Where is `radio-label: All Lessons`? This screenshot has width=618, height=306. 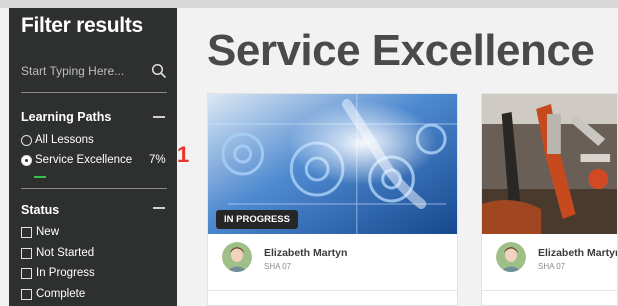 radio-label: All Lessons is located at coordinates (64, 140).